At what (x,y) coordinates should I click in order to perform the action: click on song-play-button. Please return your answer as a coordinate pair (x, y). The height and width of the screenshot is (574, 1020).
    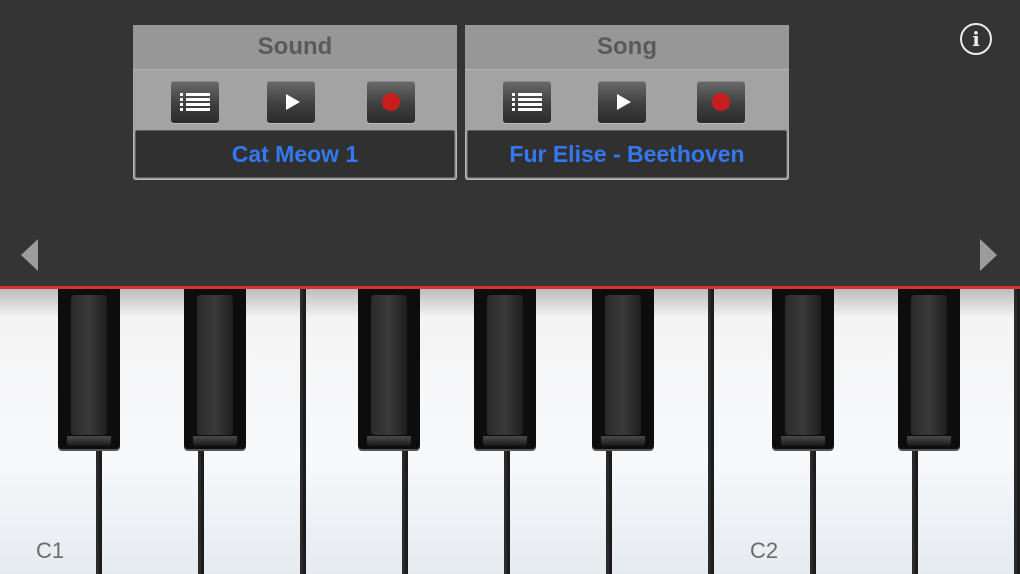
    Looking at the image, I should click on (622, 102).